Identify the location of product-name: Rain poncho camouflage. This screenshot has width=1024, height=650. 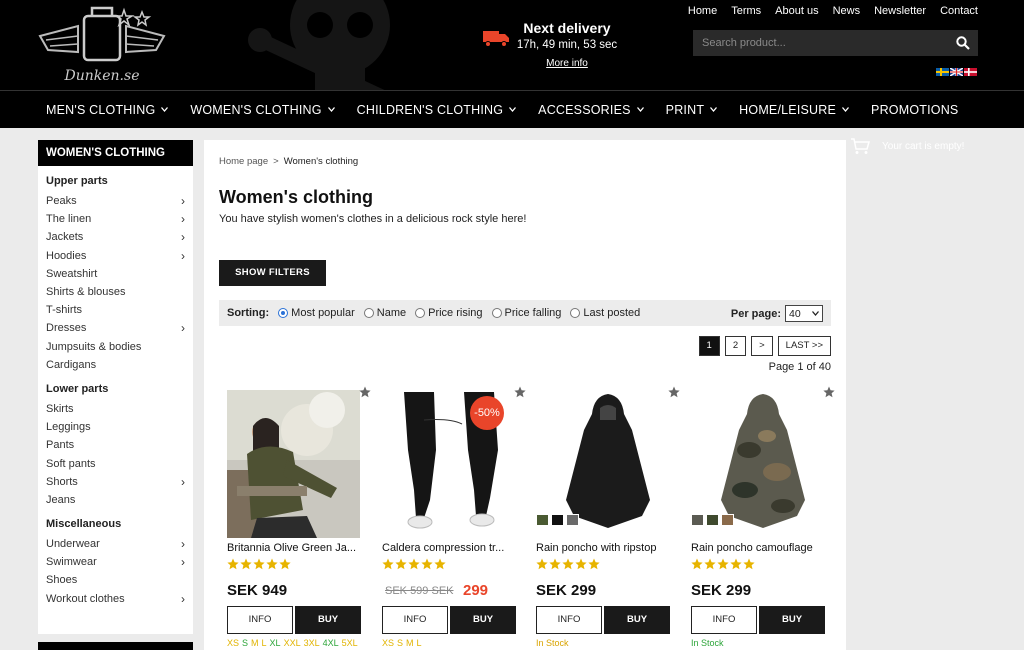
(760, 548).